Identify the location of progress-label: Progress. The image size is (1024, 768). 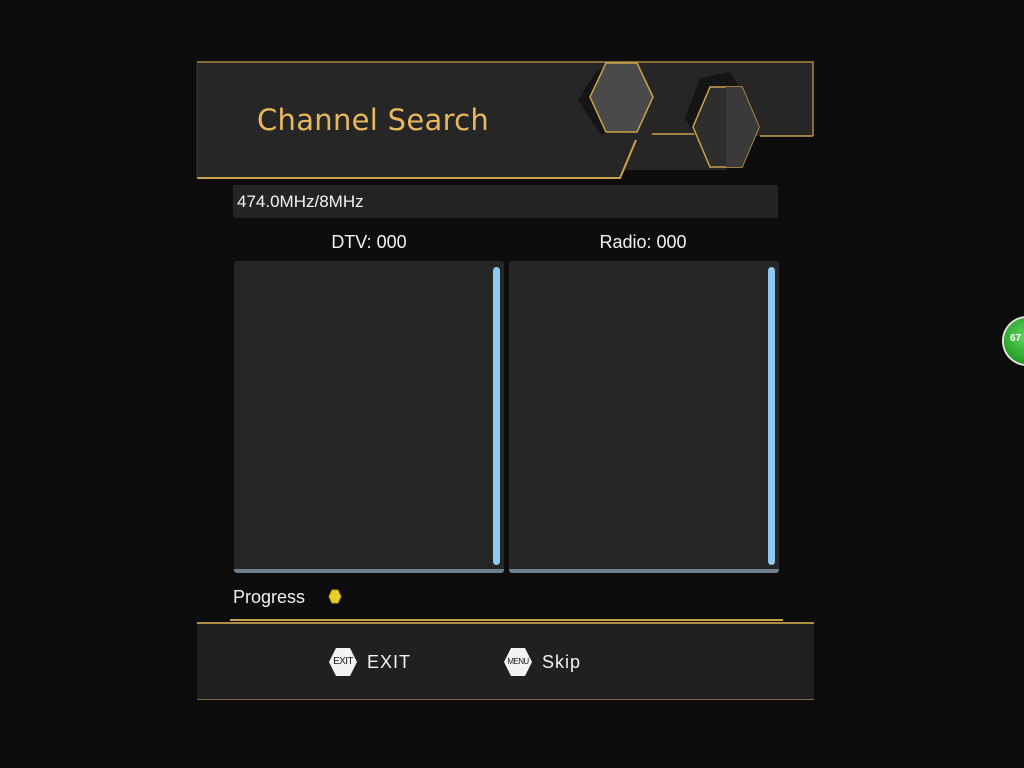
(269, 597).